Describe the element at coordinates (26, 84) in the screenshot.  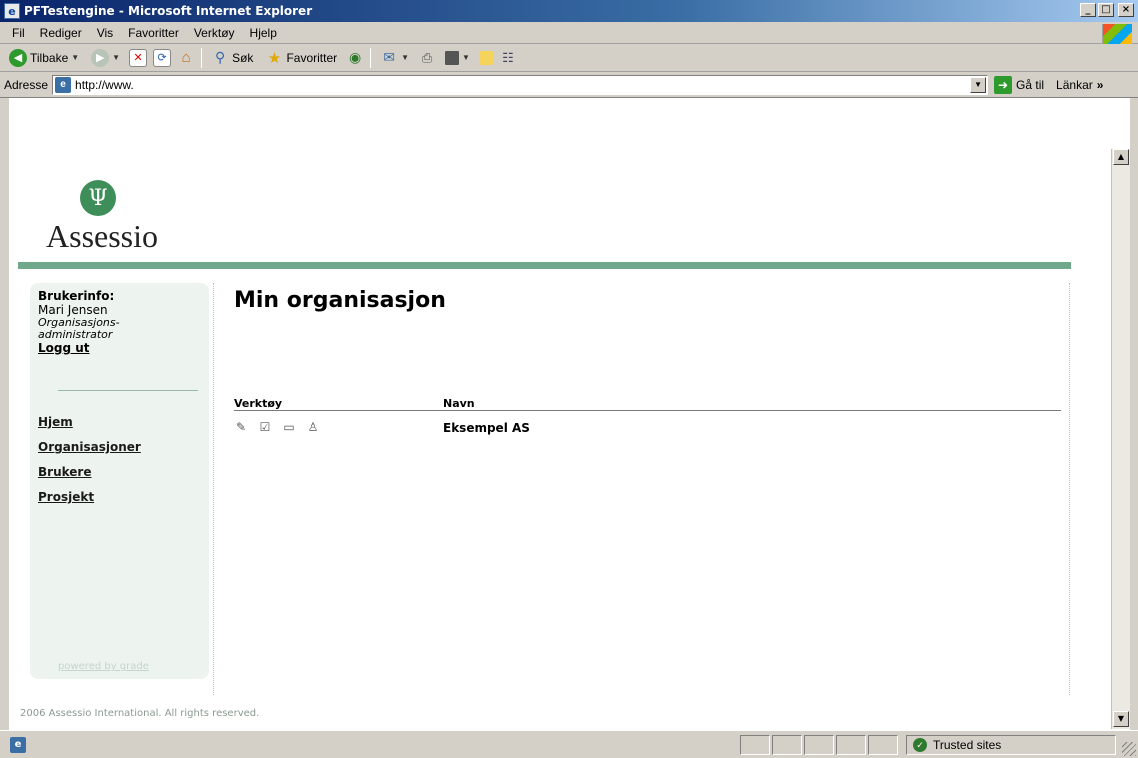
I see `address-label: Adresse` at that location.